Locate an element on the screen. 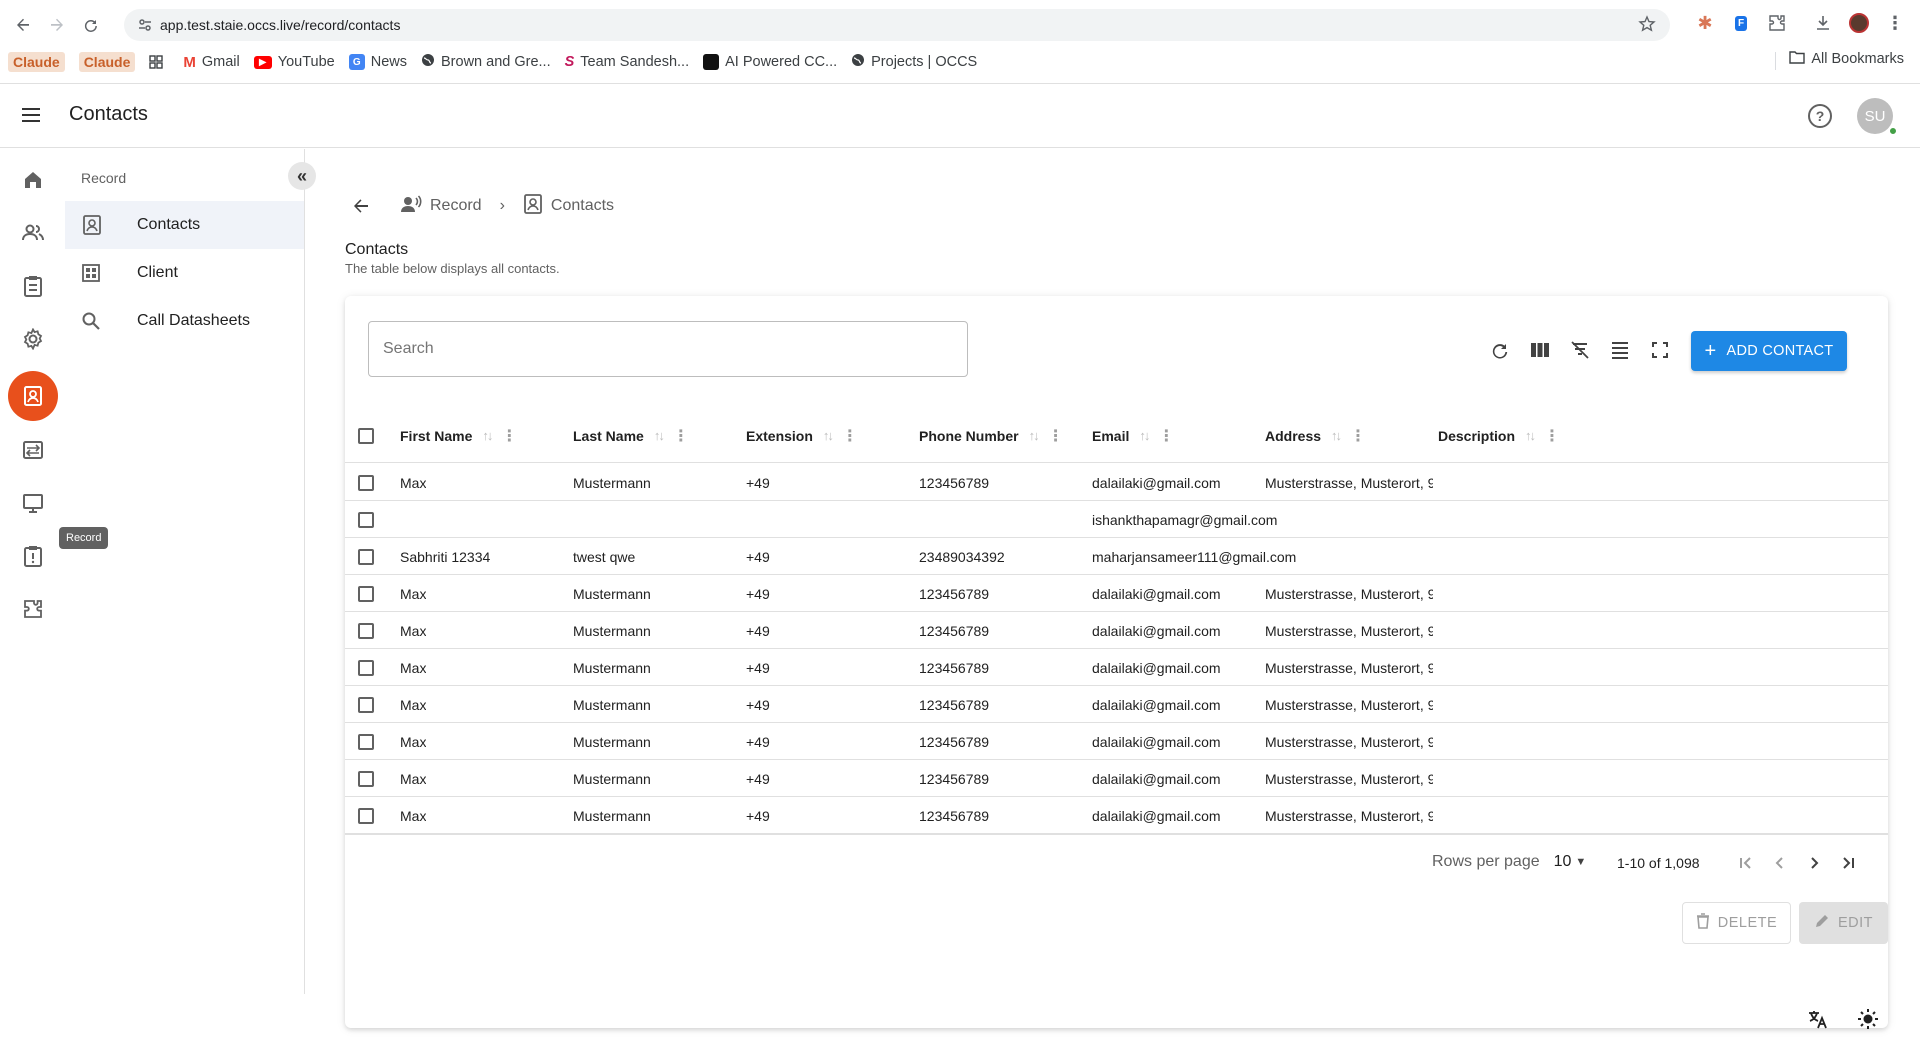 The height and width of the screenshot is (1042, 1920). column-header: Phone Number ↑↓ ⋮ is located at coordinates (991, 435).